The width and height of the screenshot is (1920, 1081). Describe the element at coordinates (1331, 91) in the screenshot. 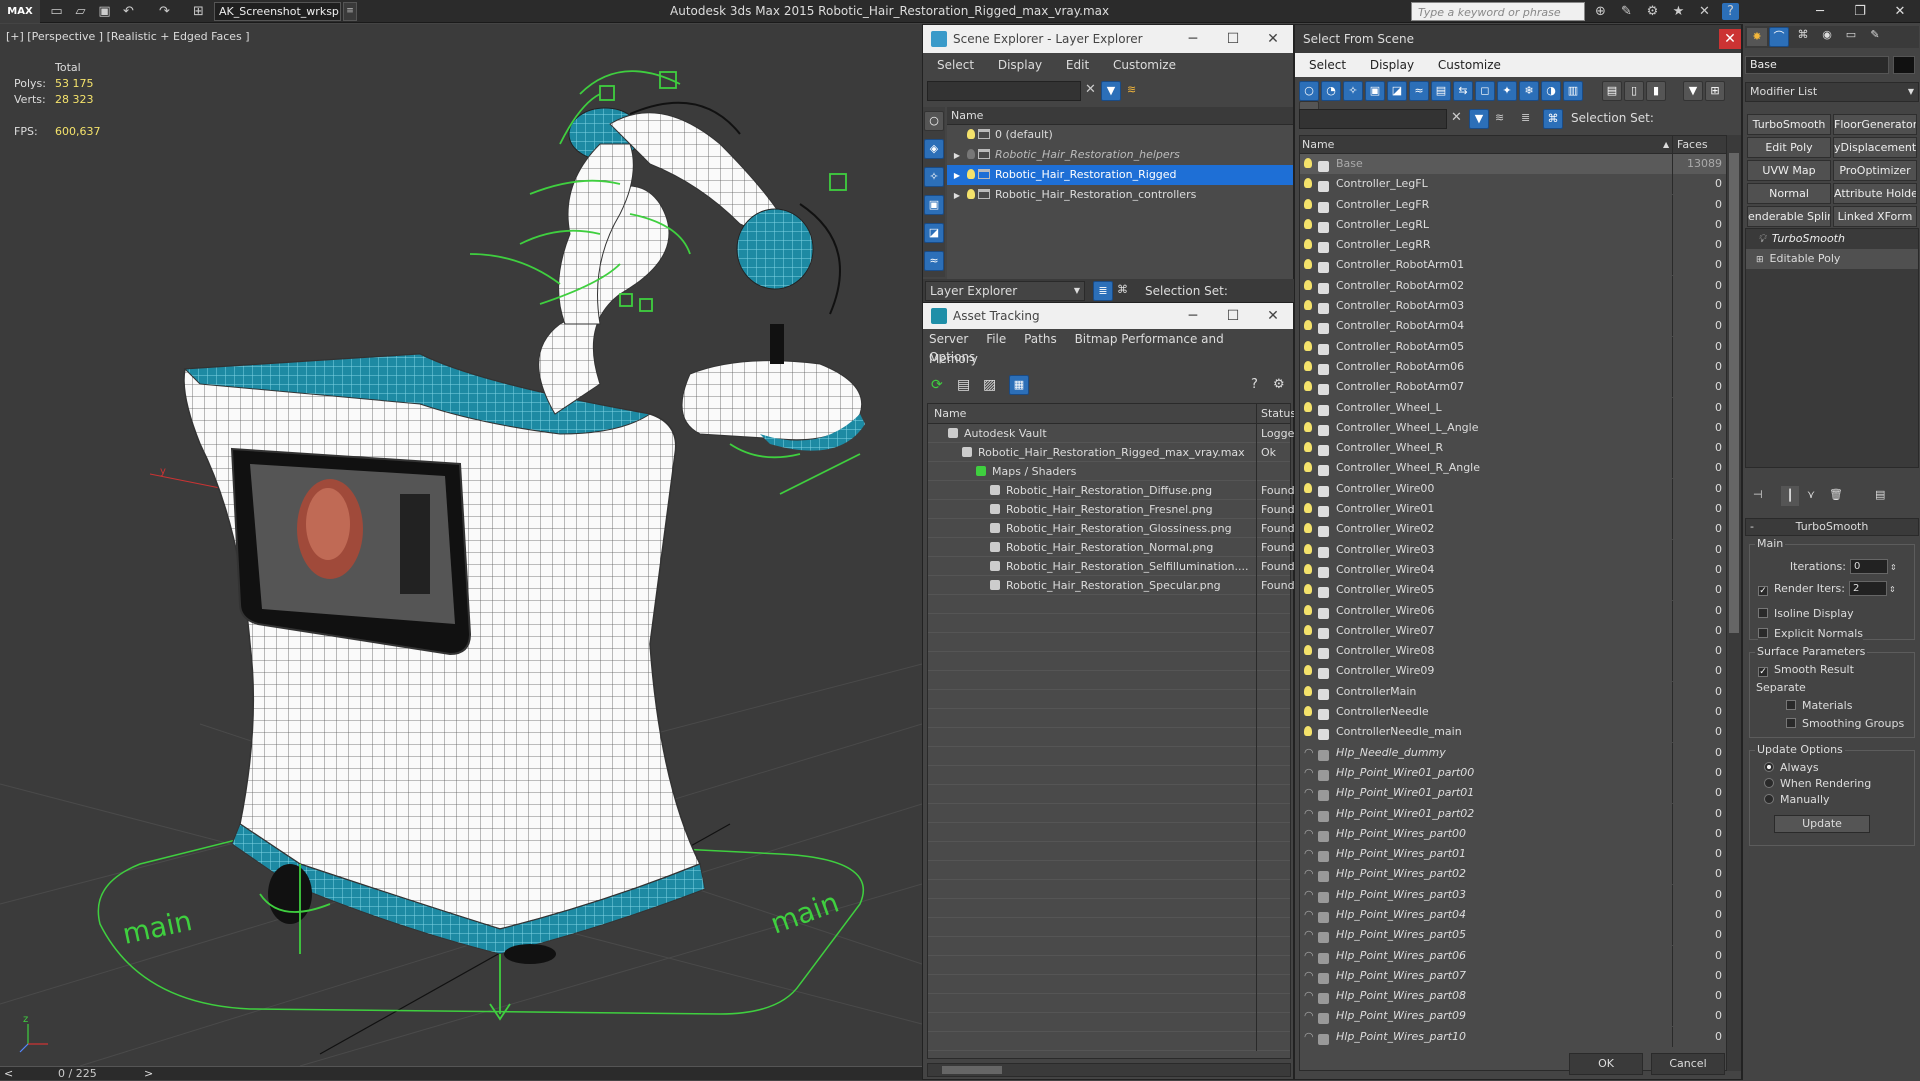

I see `filter-shapes-icon: ◔` at that location.